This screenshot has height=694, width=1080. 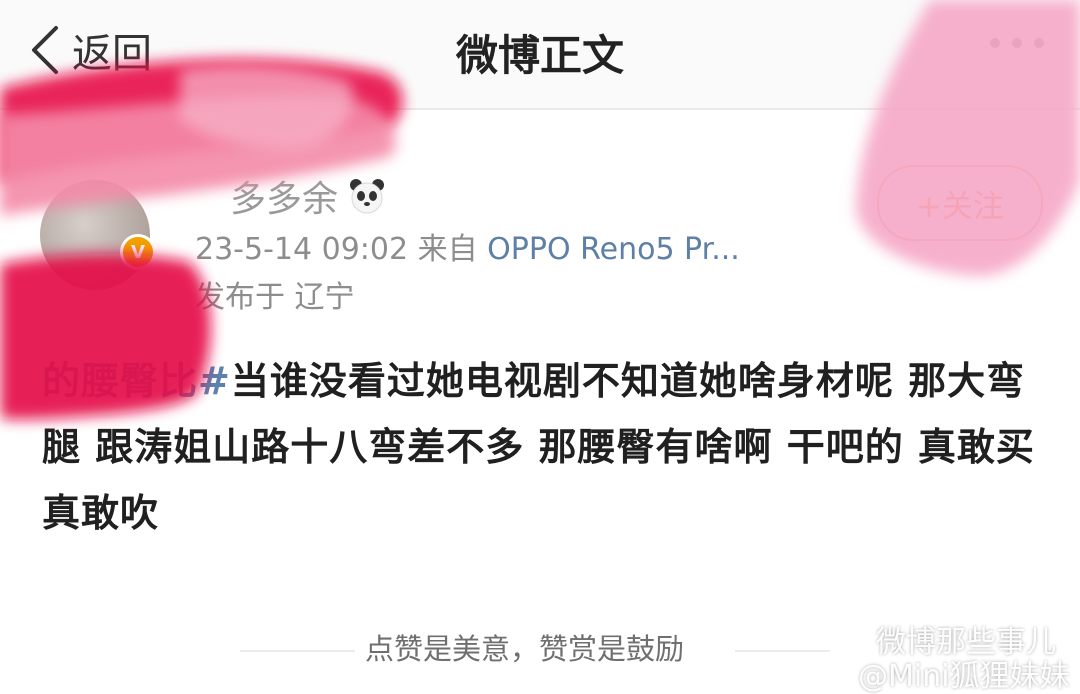 I want to click on reward-prompt: 点赞是美意，赞赏是鼓励, so click(x=525, y=647).